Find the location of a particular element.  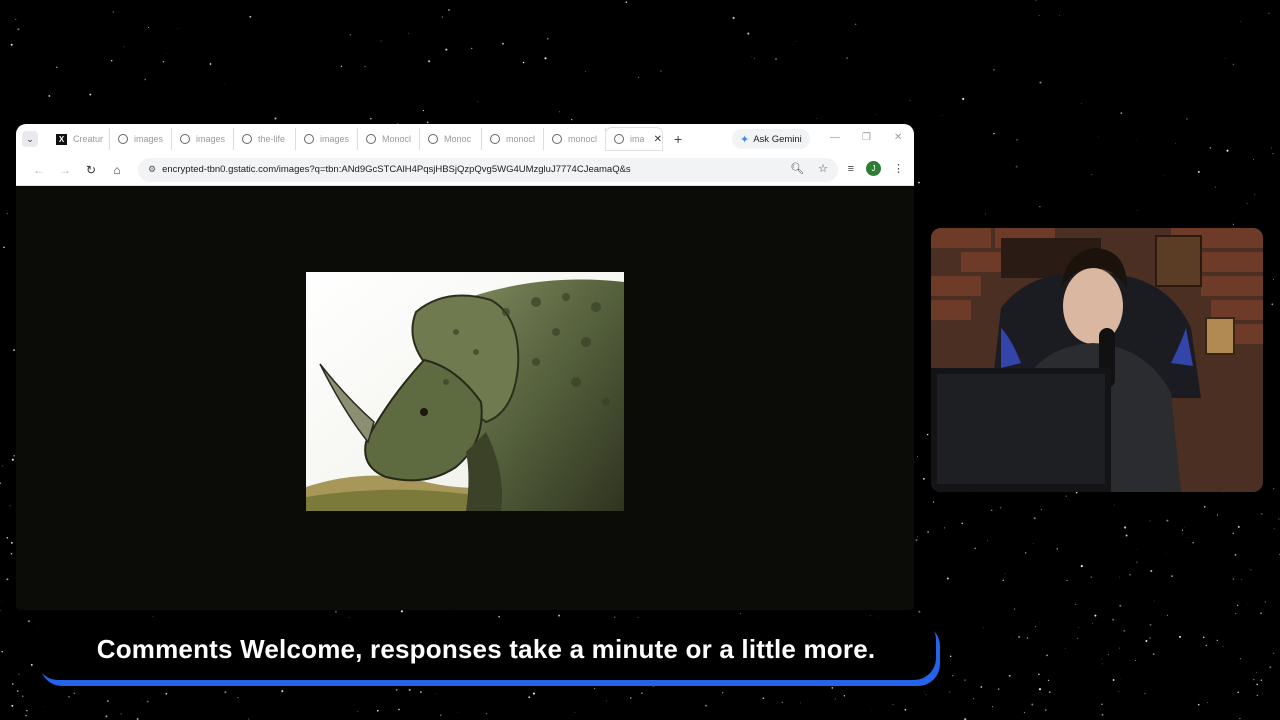

site-info-icon: ⚙ is located at coordinates (152, 169).